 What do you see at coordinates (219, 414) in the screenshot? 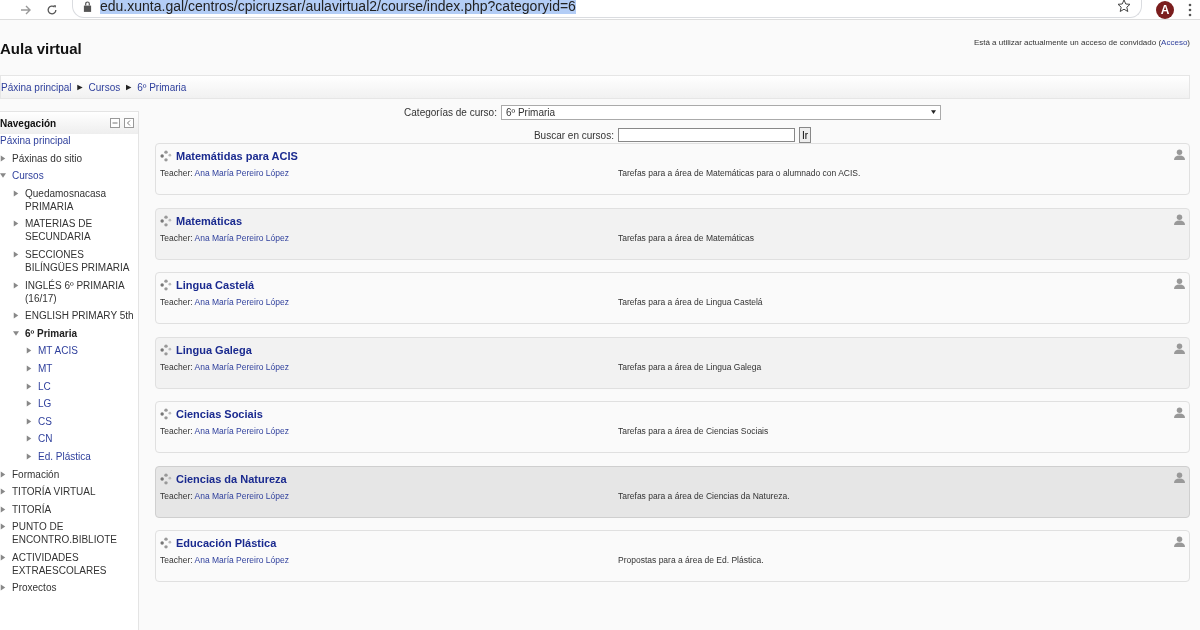
I see `course-link: Ciencias Sociais` at bounding box center [219, 414].